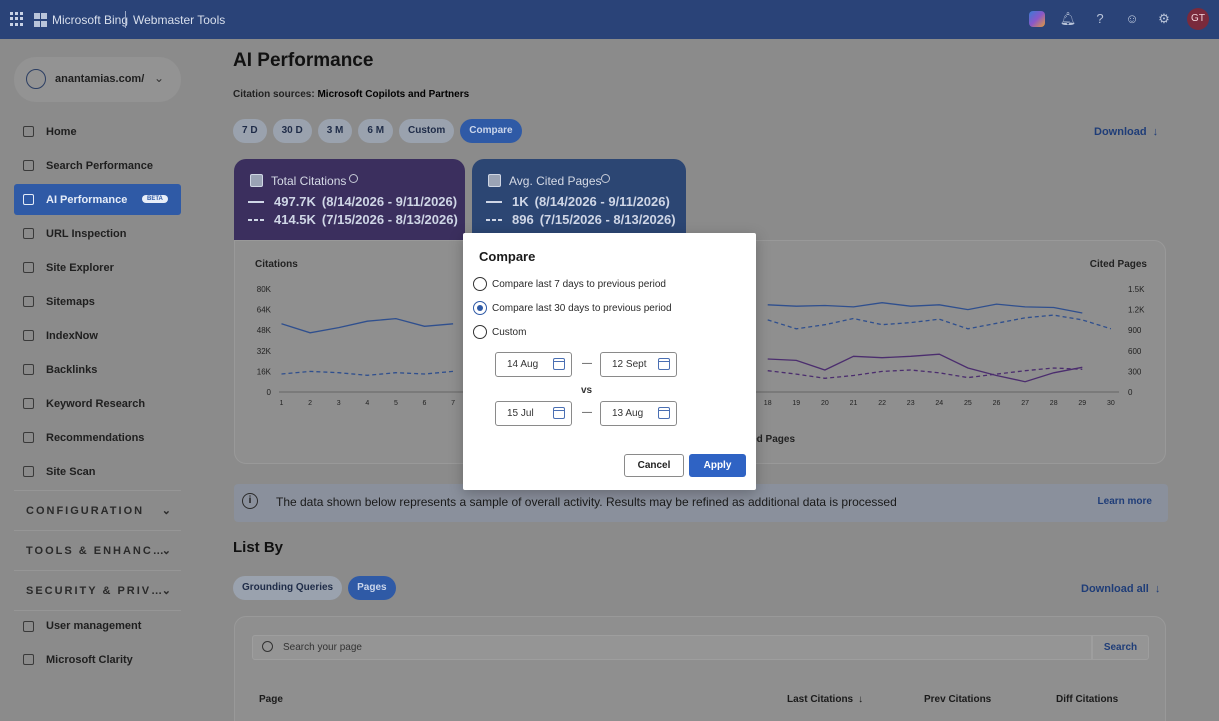 The height and width of the screenshot is (721, 1219). I want to click on column-header-diff-citations: Diff Citations, so click(1087, 699).